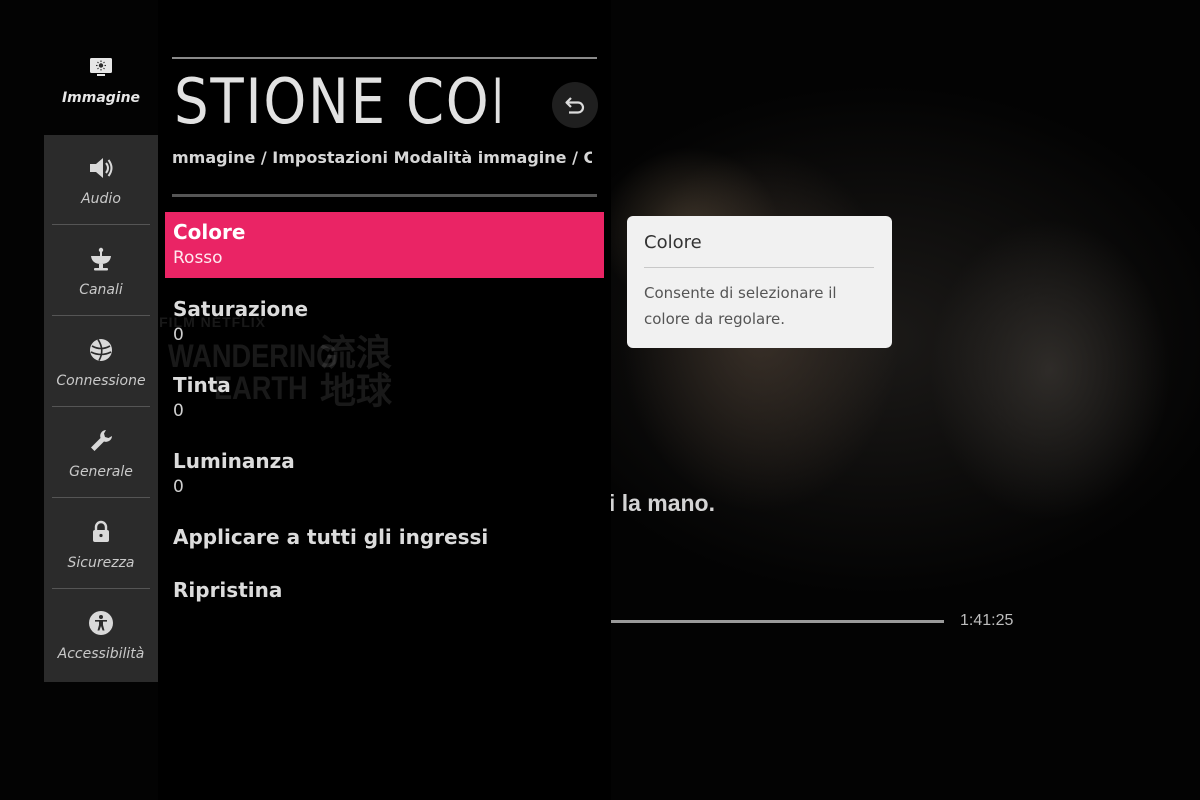  I want to click on video-progress-bar, so click(777, 621).